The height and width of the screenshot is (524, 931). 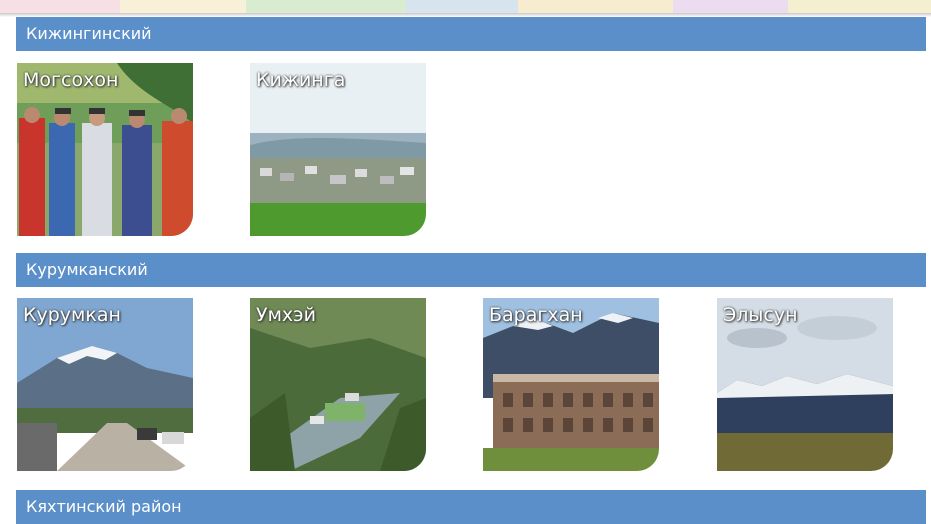 I want to click on section-header-kizhinga: Кижингинский, so click(x=471, y=34).